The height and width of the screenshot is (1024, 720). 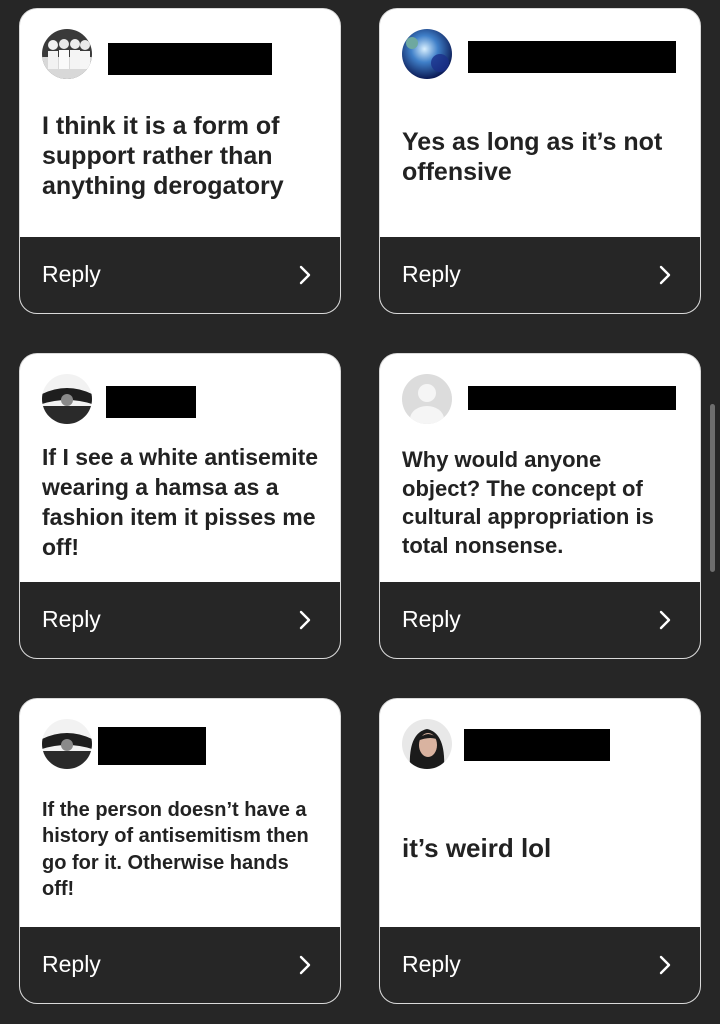 I want to click on response-text: Yes as long as it’s not offensive, so click(x=532, y=157).